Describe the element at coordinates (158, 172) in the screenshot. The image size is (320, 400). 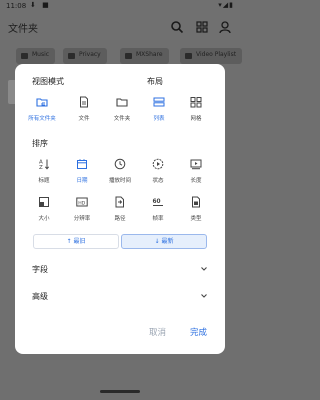
I see `sort-status-option: 状态` at that location.